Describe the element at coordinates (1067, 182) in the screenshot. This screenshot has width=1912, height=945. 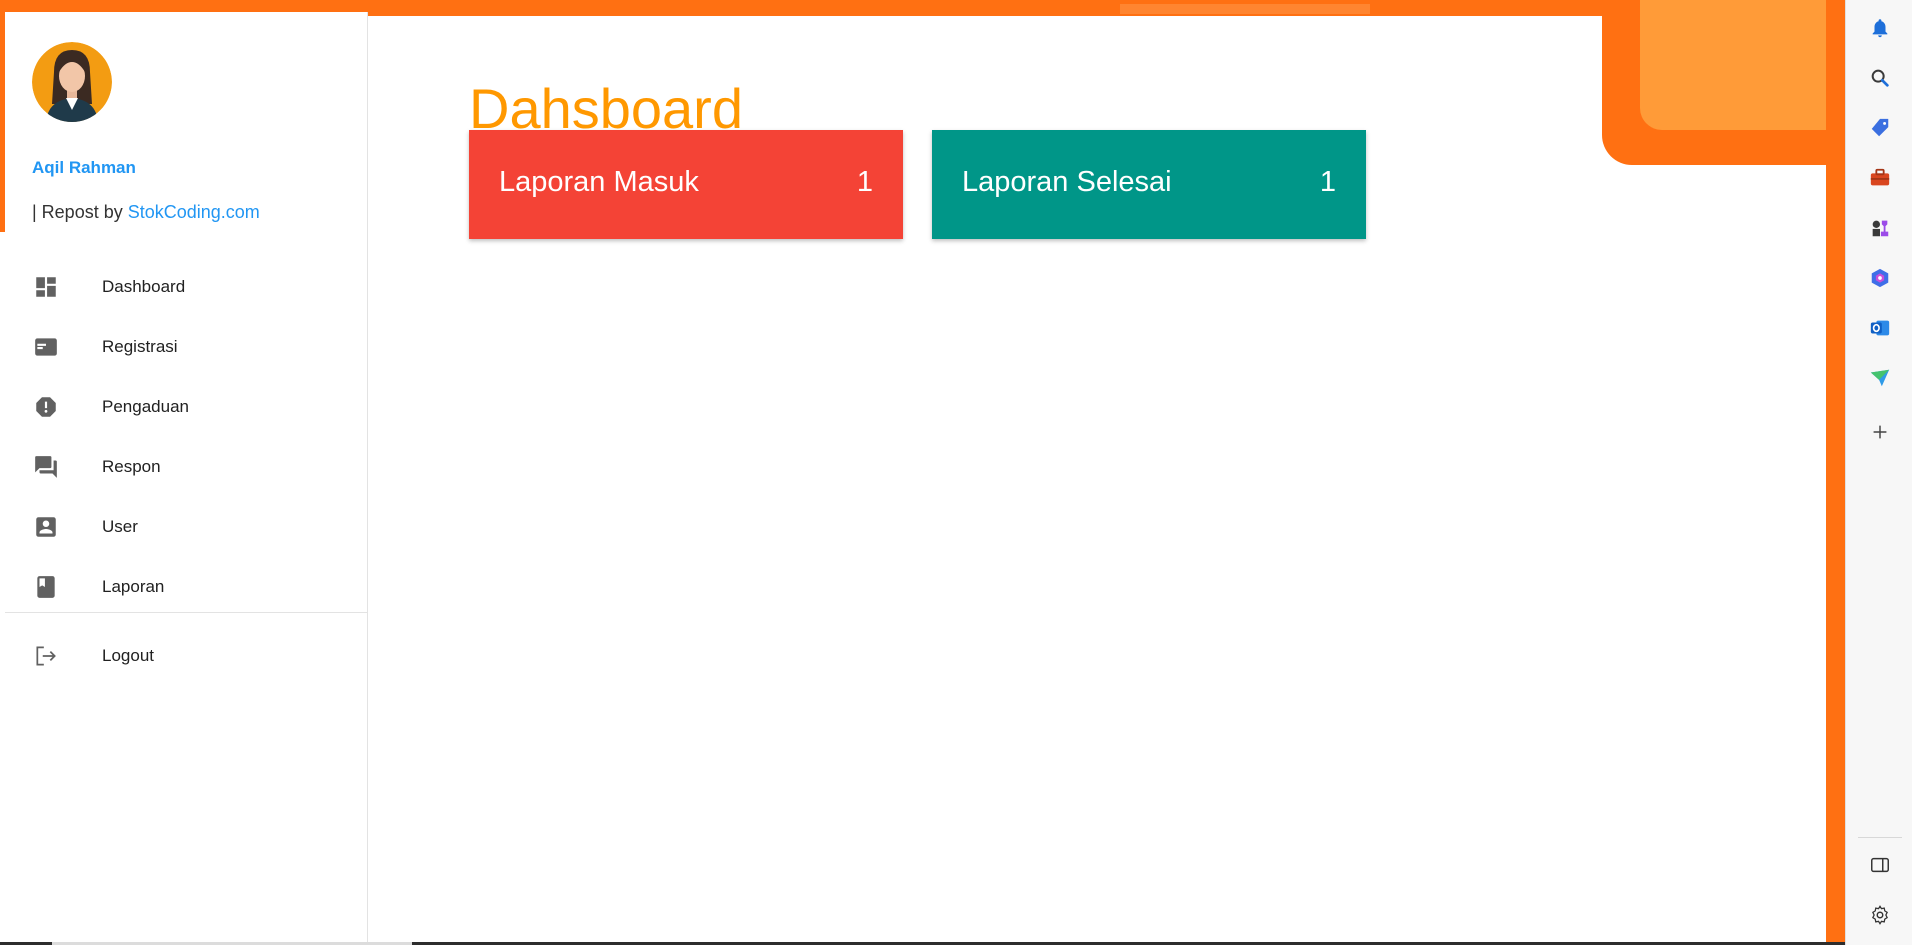
I see `stat-card-label: Laporan Selesai` at that location.